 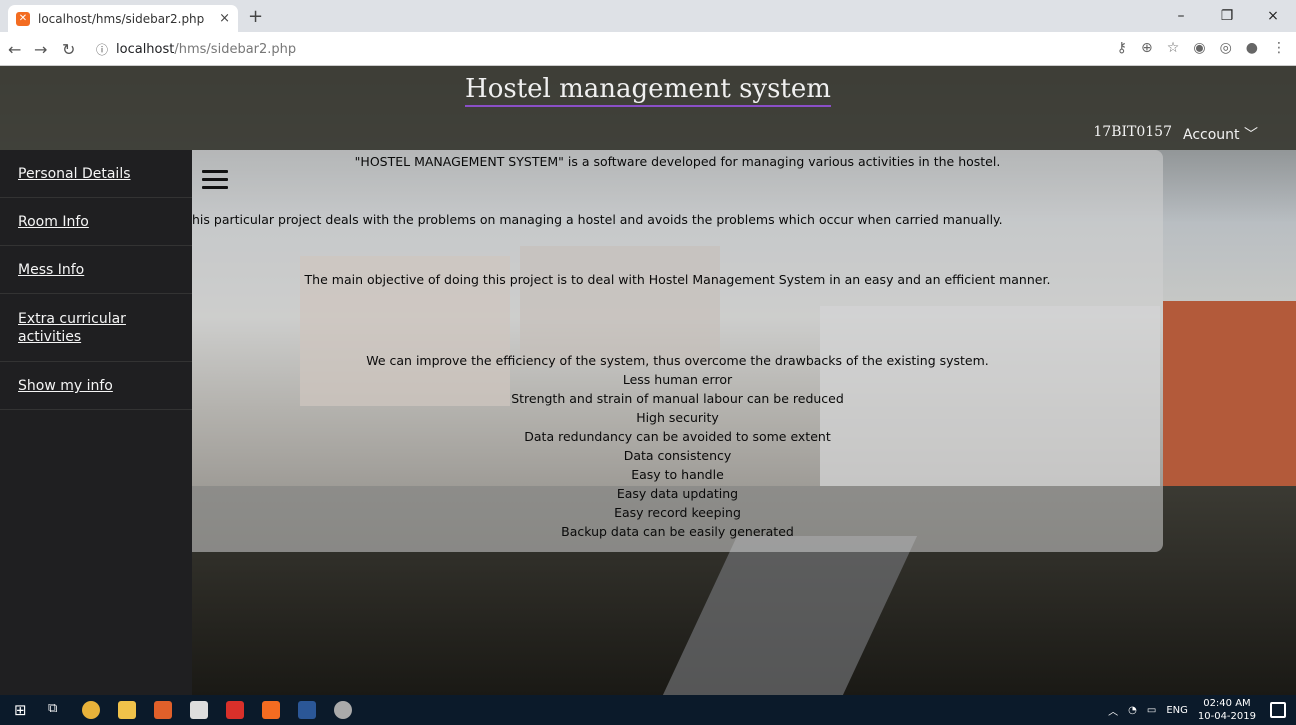 I want to click on word-icon, so click(x=307, y=710).